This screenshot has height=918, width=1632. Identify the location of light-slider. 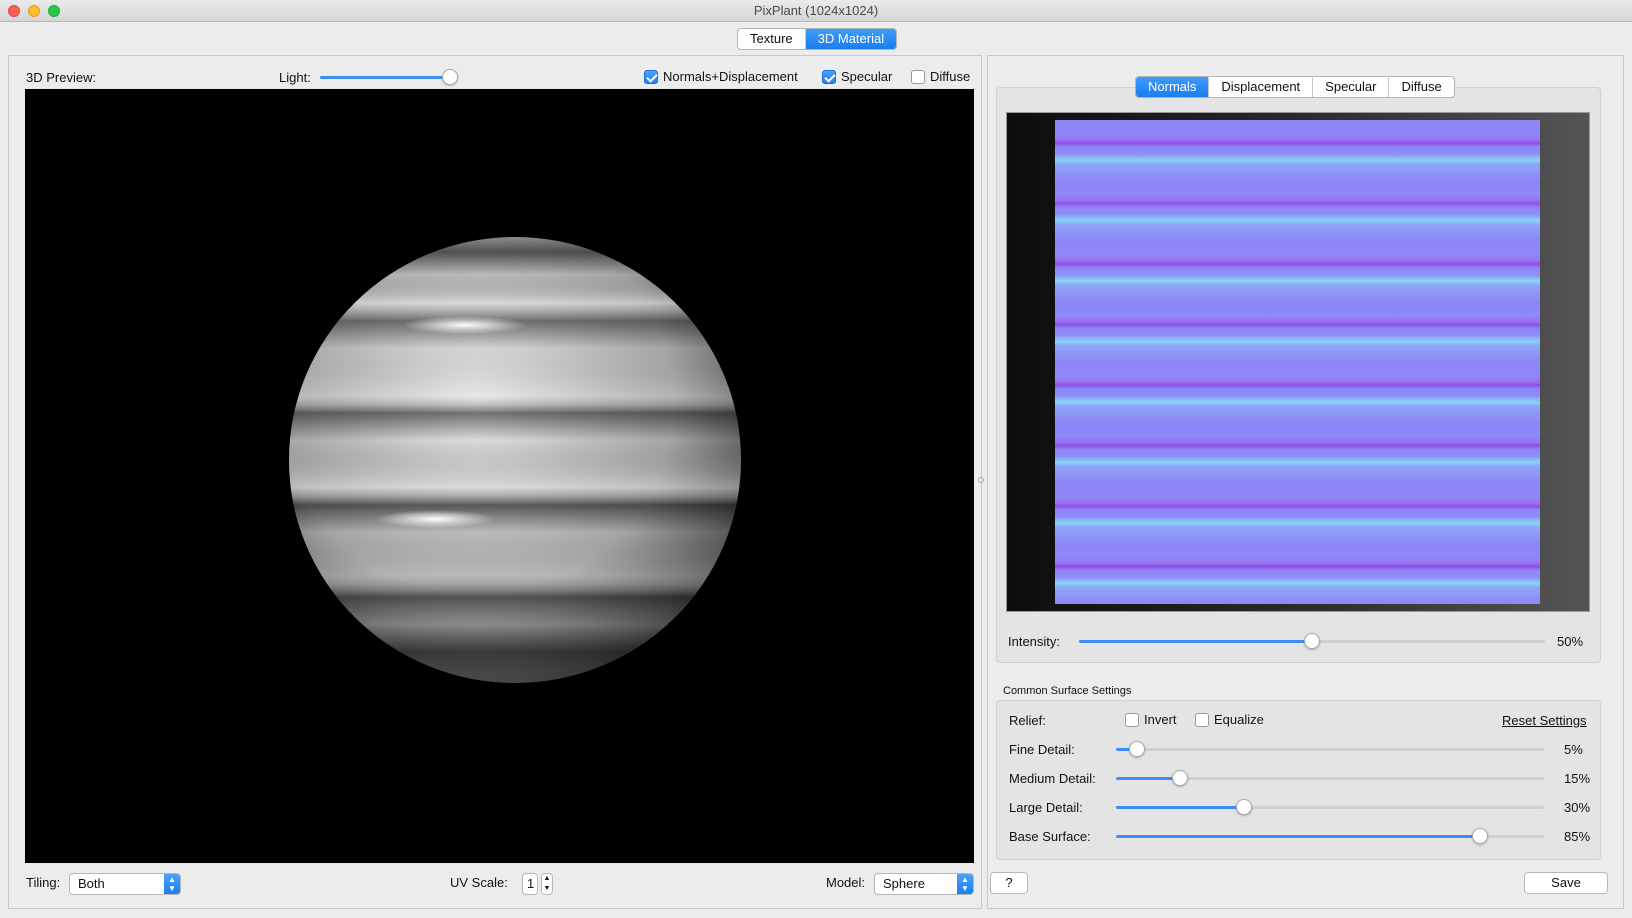
(389, 77).